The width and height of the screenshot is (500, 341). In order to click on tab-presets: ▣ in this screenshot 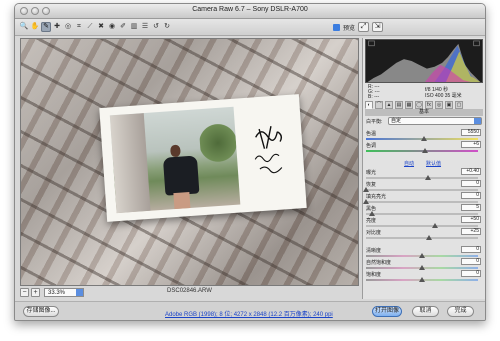, I will do `click(449, 105)`.